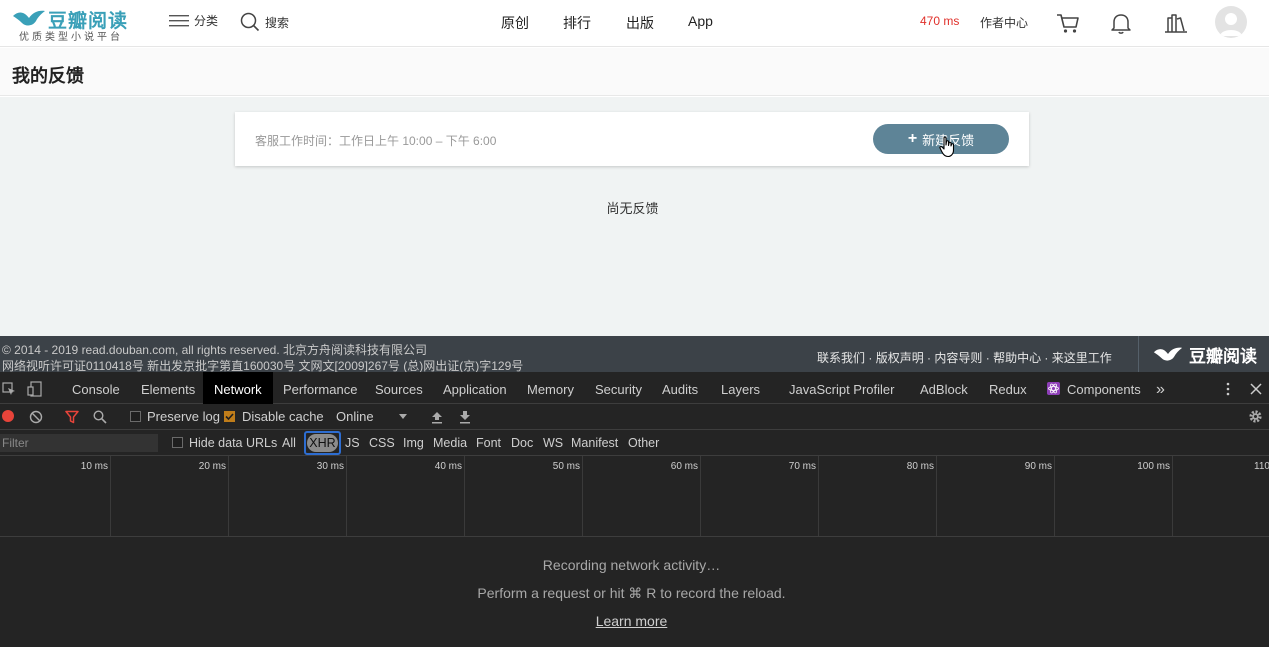  What do you see at coordinates (1255, 416) in the screenshot?
I see `gear-icon` at bounding box center [1255, 416].